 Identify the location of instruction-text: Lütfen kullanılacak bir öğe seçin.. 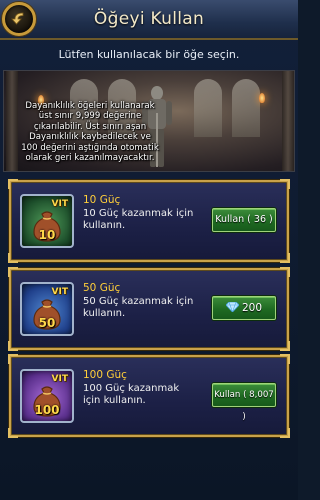
(149, 54).